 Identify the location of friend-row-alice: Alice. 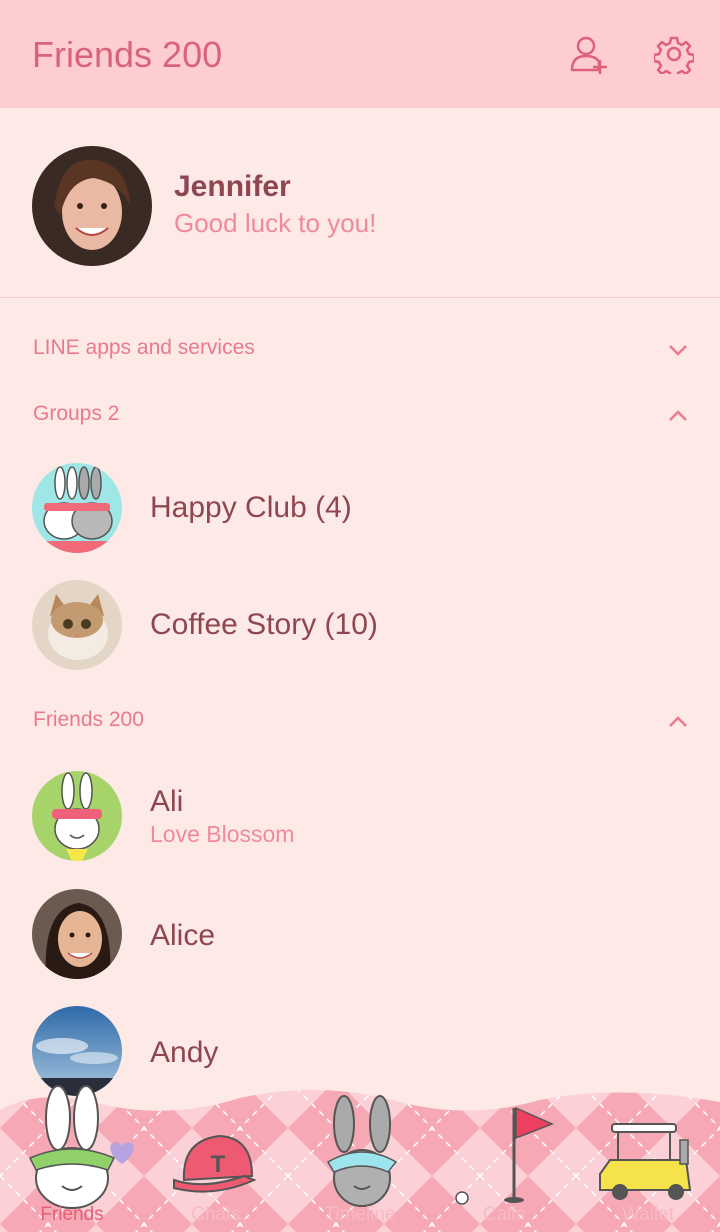
(360, 934).